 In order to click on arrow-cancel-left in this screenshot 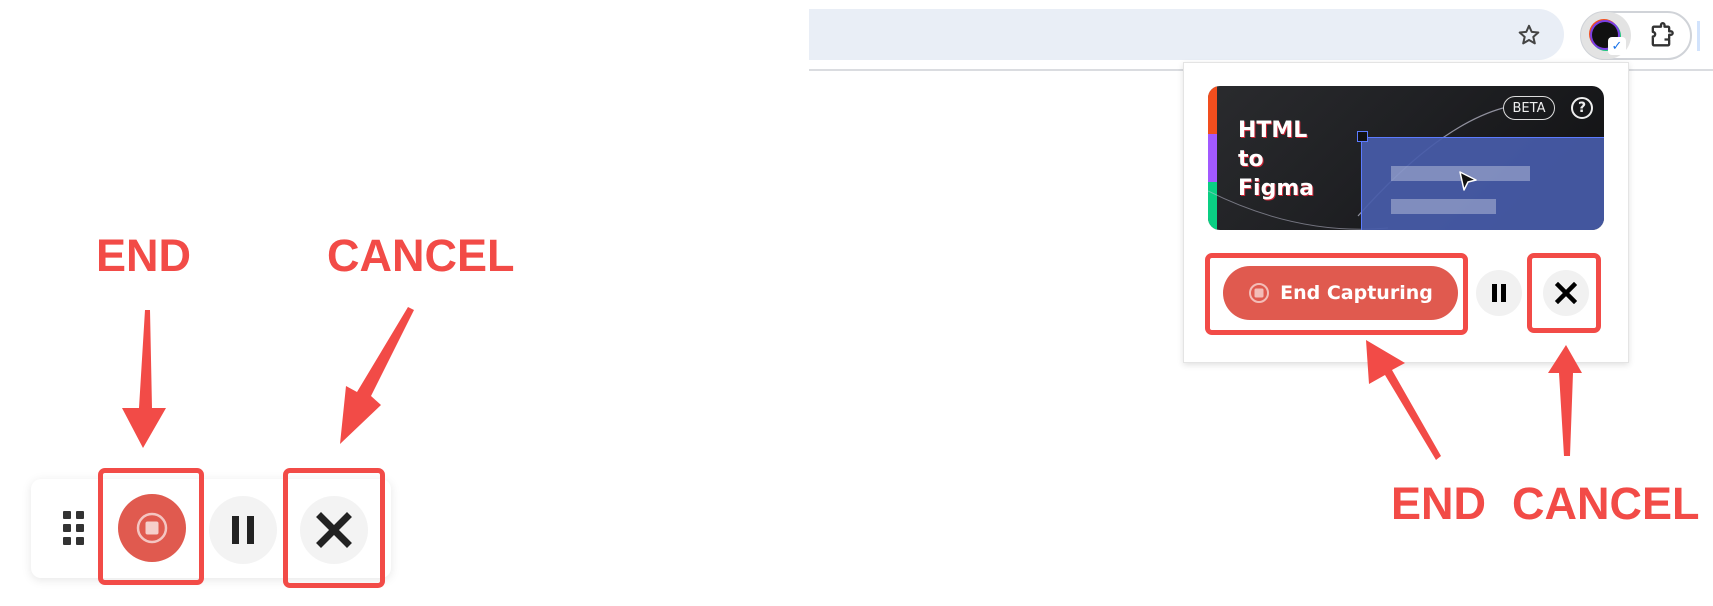, I will do `click(377, 375)`.